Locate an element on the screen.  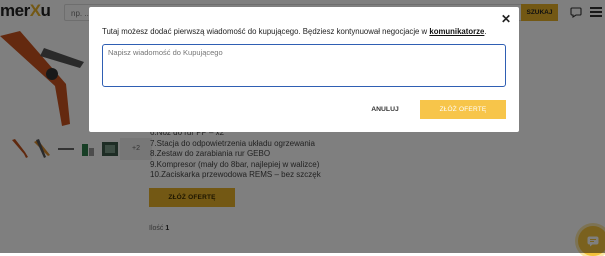
message-textarea is located at coordinates (304, 65).